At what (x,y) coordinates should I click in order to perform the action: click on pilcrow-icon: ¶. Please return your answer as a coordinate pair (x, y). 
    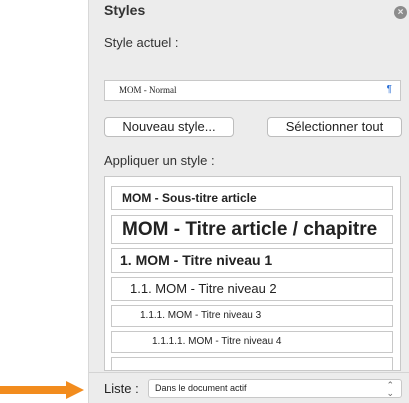
    Looking at the image, I should click on (389, 89).